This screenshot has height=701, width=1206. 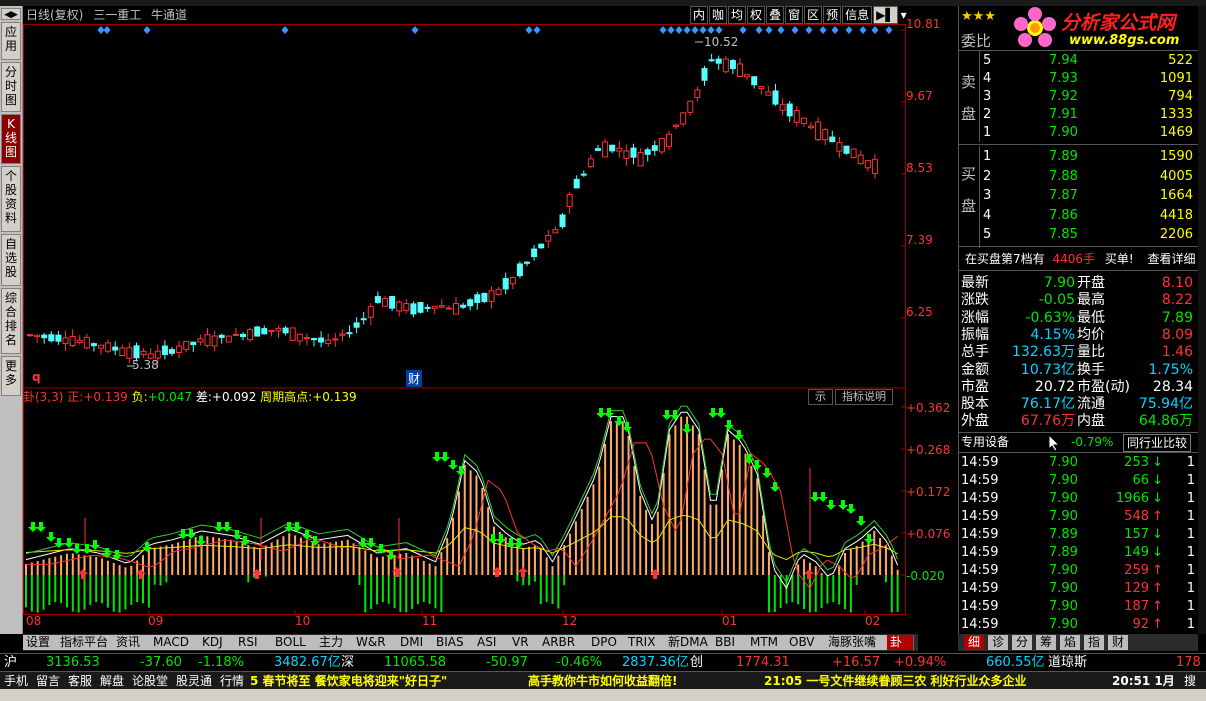 I want to click on sell-level-row: 1 7.90 1469, so click(x=1079, y=133).